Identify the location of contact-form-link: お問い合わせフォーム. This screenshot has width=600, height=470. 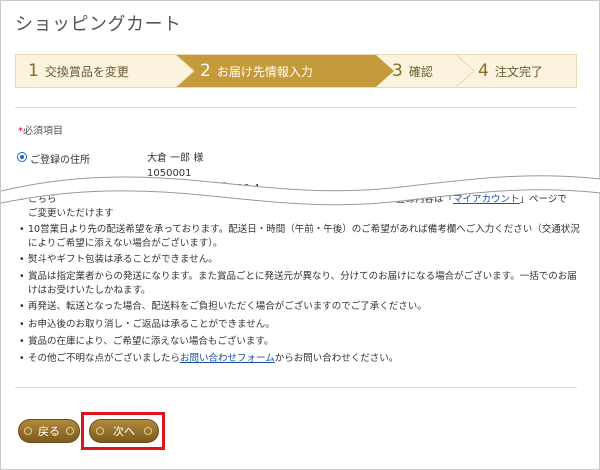
(227, 358).